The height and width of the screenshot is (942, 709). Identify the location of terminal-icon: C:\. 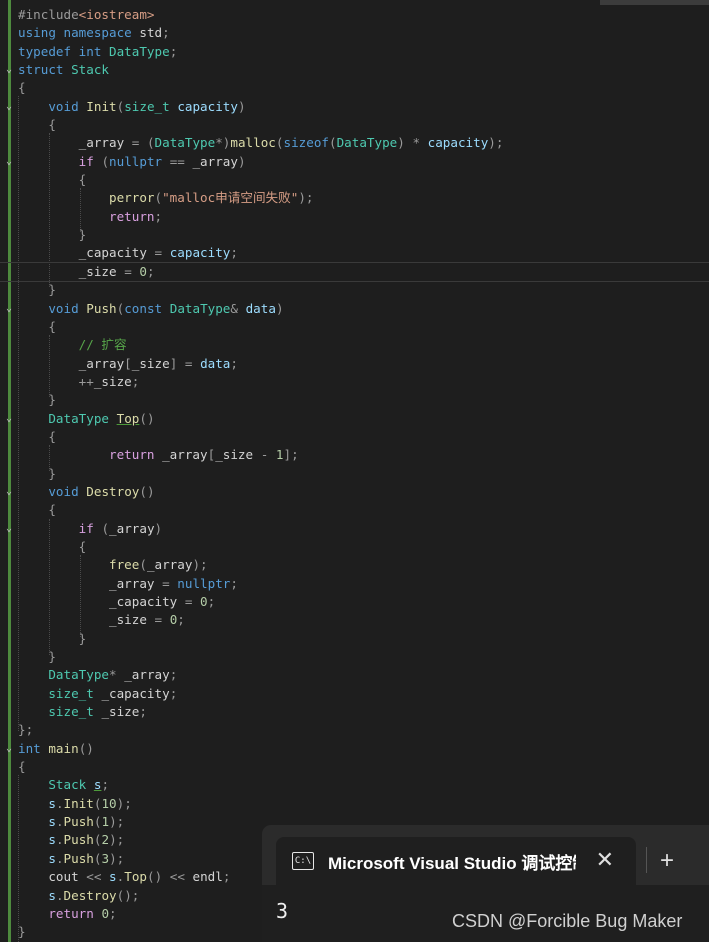
(303, 861).